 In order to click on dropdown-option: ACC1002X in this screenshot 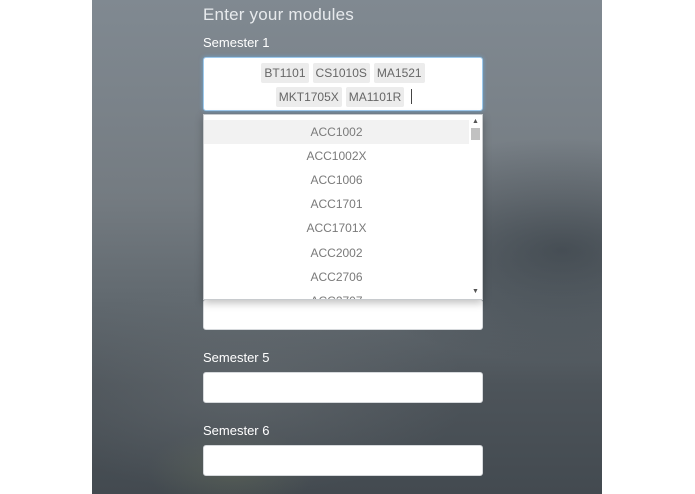, I will do `click(336, 156)`.